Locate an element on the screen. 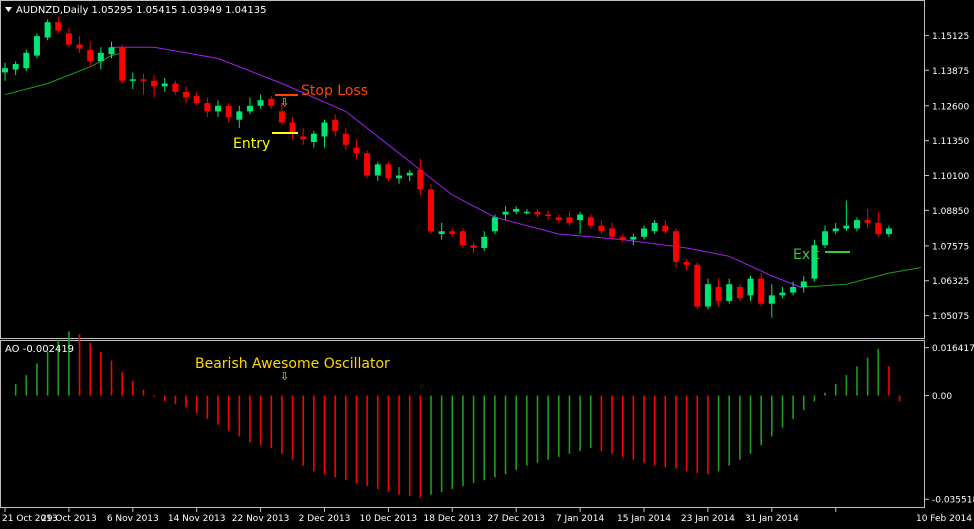  price-tick-label: 1.06325 is located at coordinates (950, 282).